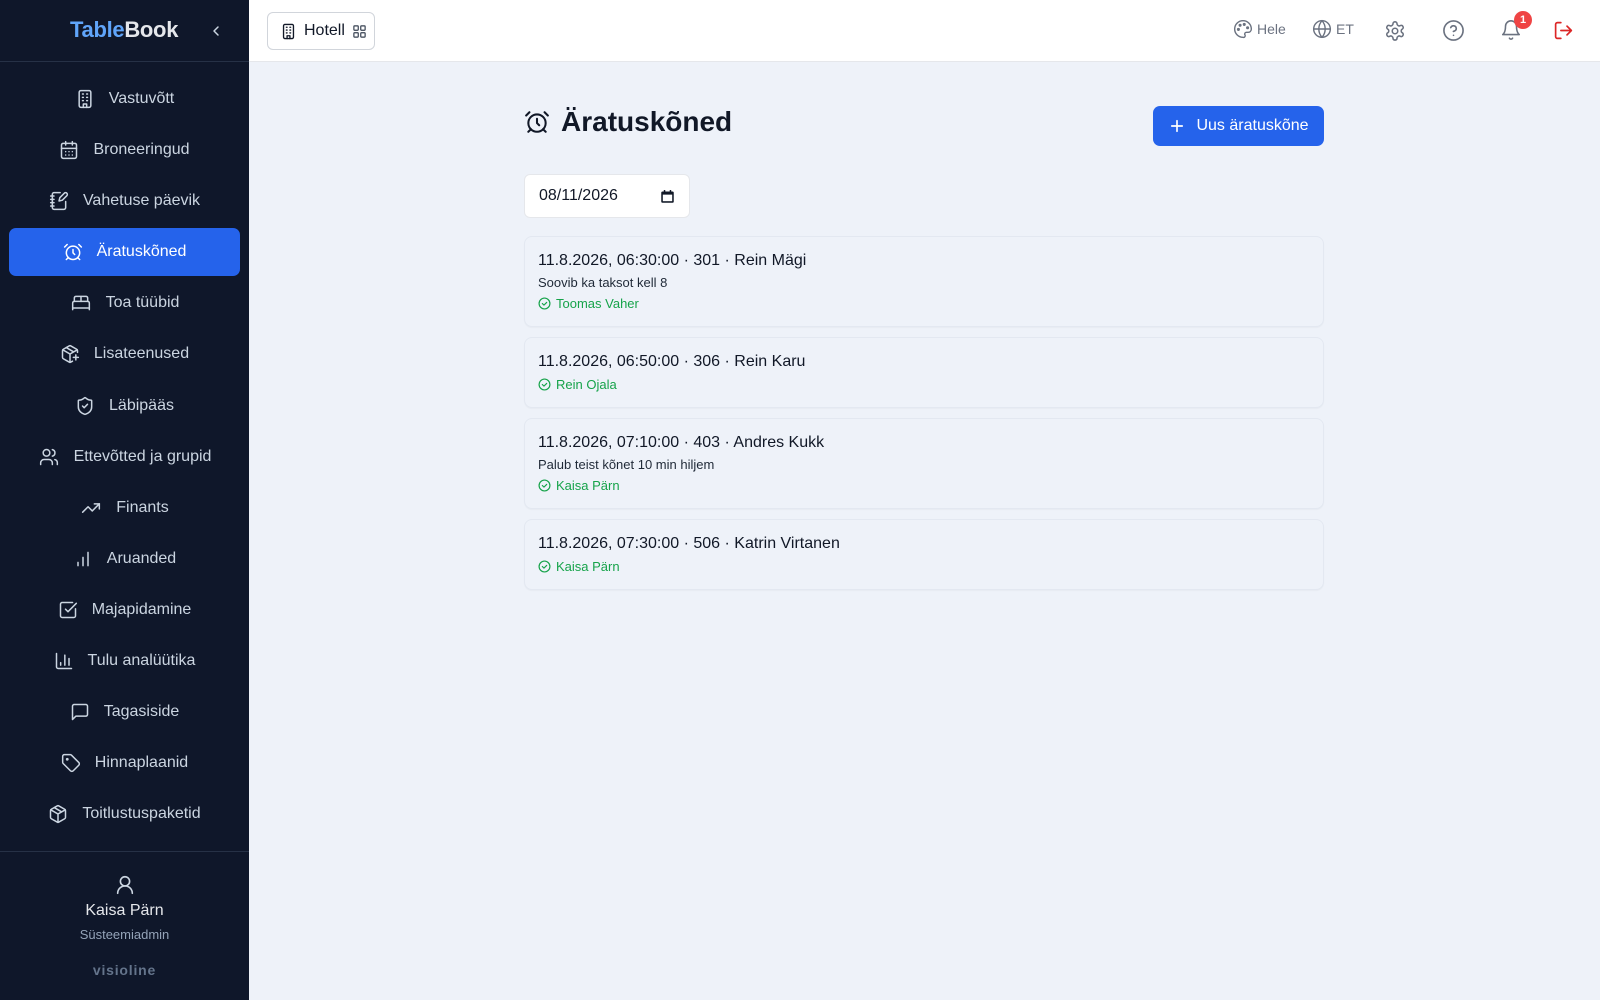  I want to click on sidebar-item-labipaas: Läbipääs, so click(124, 406).